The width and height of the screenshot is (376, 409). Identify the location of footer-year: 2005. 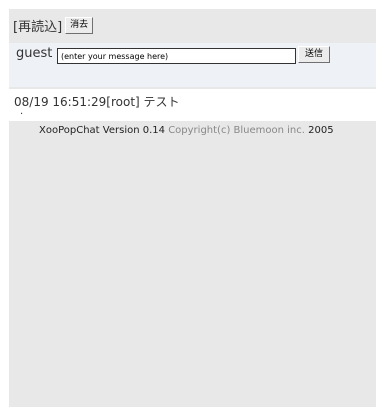
(321, 130).